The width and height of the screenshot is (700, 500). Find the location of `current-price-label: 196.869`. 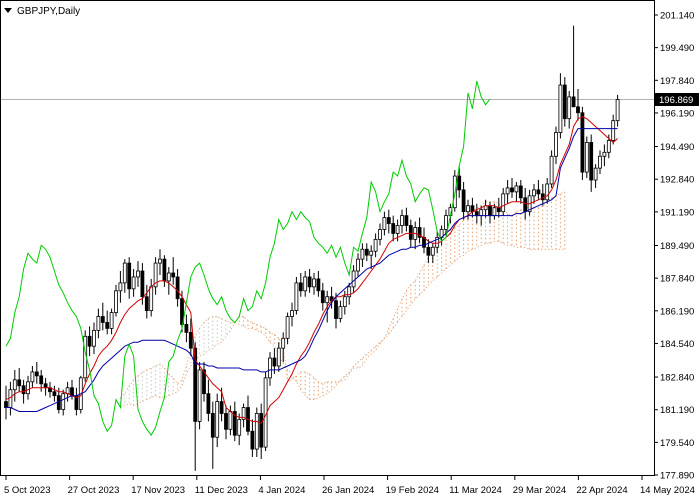

current-price-label: 196.869 is located at coordinates (676, 100).